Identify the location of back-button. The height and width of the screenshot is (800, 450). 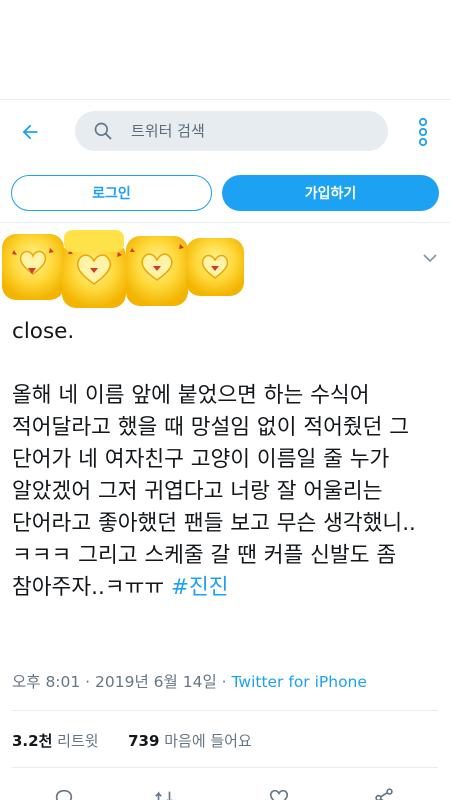
(30, 132).